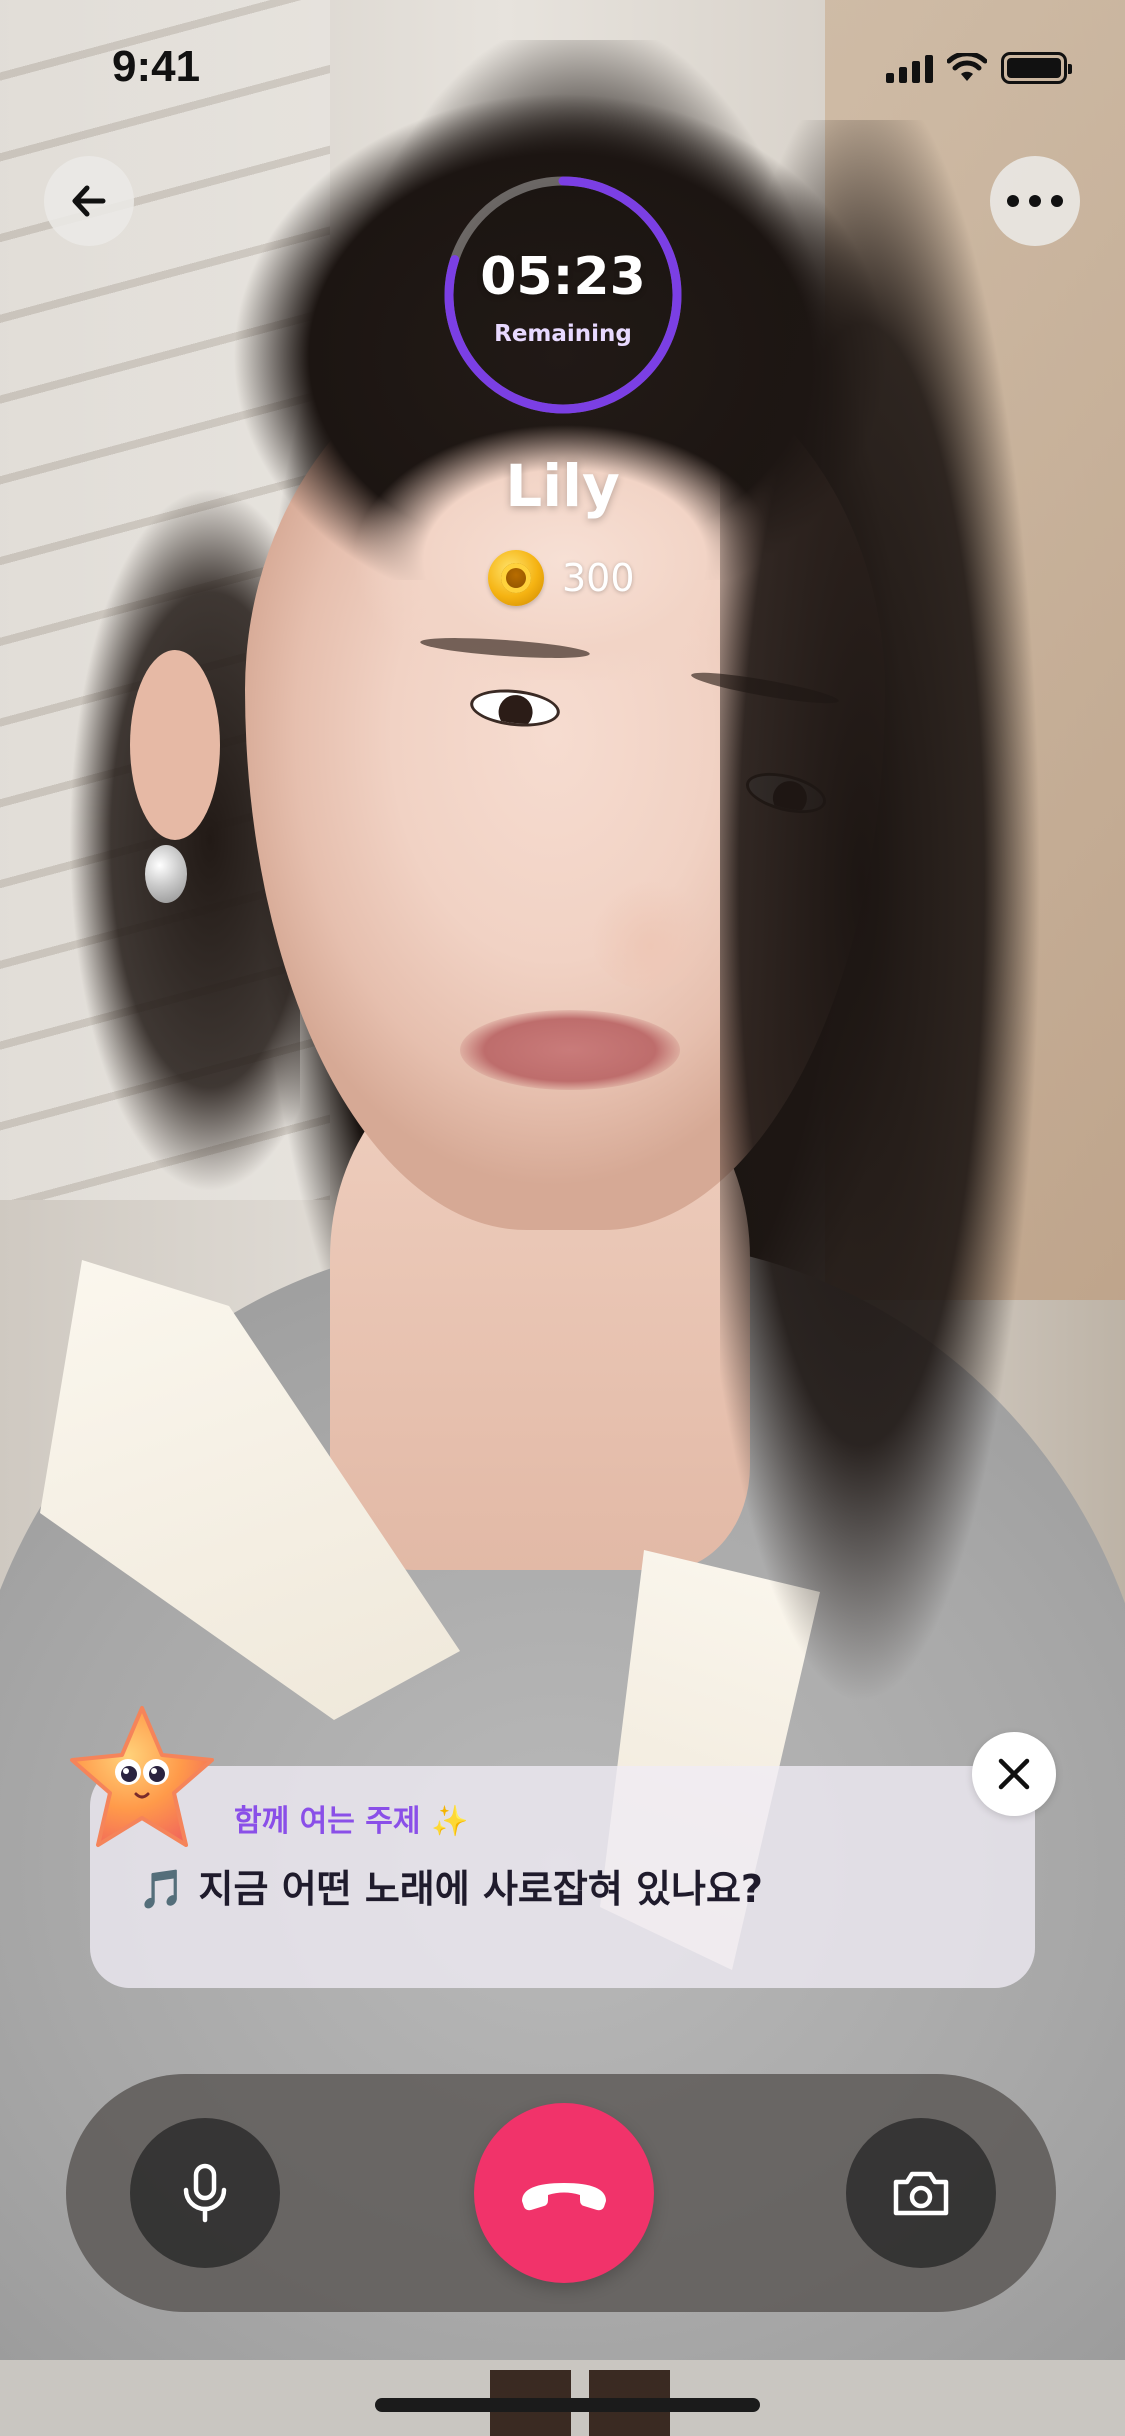  Describe the element at coordinates (1036, 68) in the screenshot. I see `battery-icon` at that location.